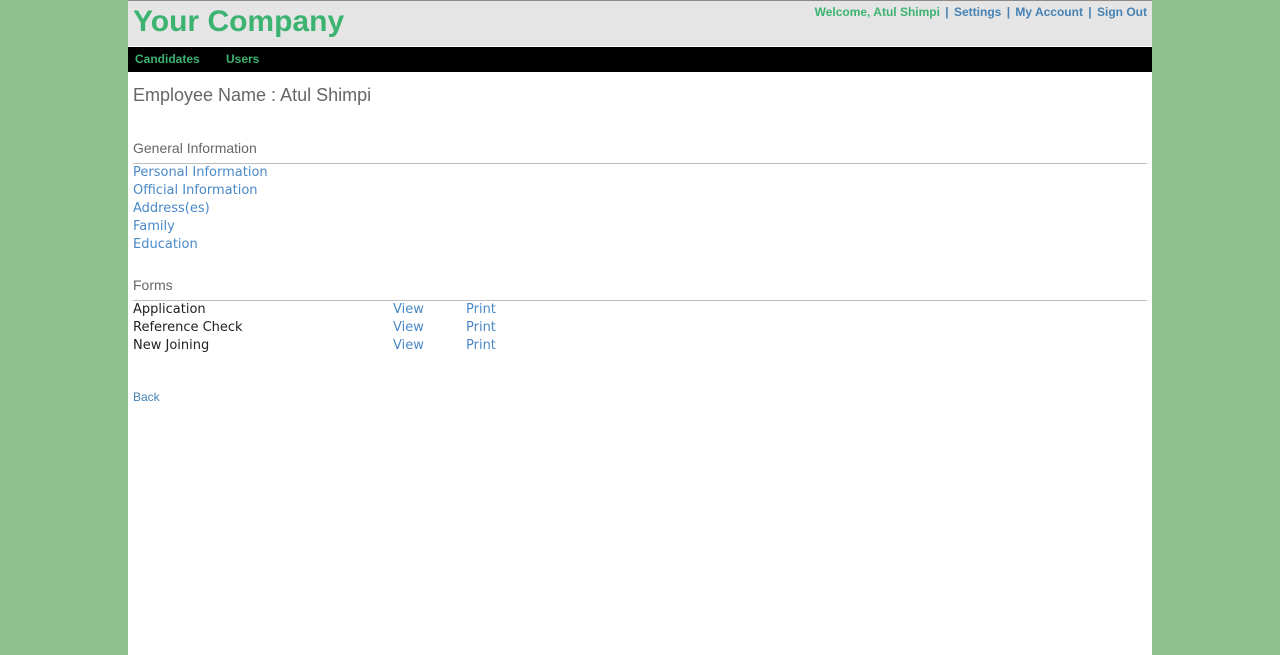  What do you see at coordinates (640, 59) in the screenshot?
I see `navbar: Candidates Users` at bounding box center [640, 59].